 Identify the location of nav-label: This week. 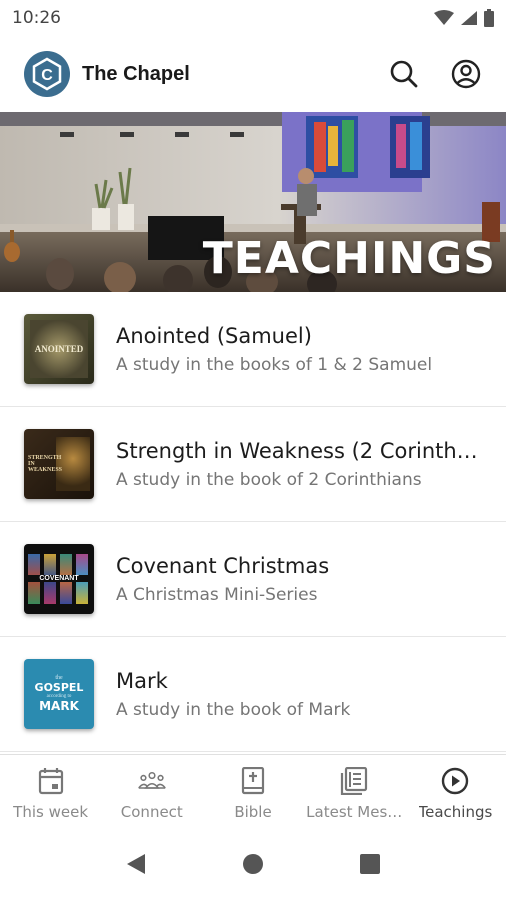
(51, 812).